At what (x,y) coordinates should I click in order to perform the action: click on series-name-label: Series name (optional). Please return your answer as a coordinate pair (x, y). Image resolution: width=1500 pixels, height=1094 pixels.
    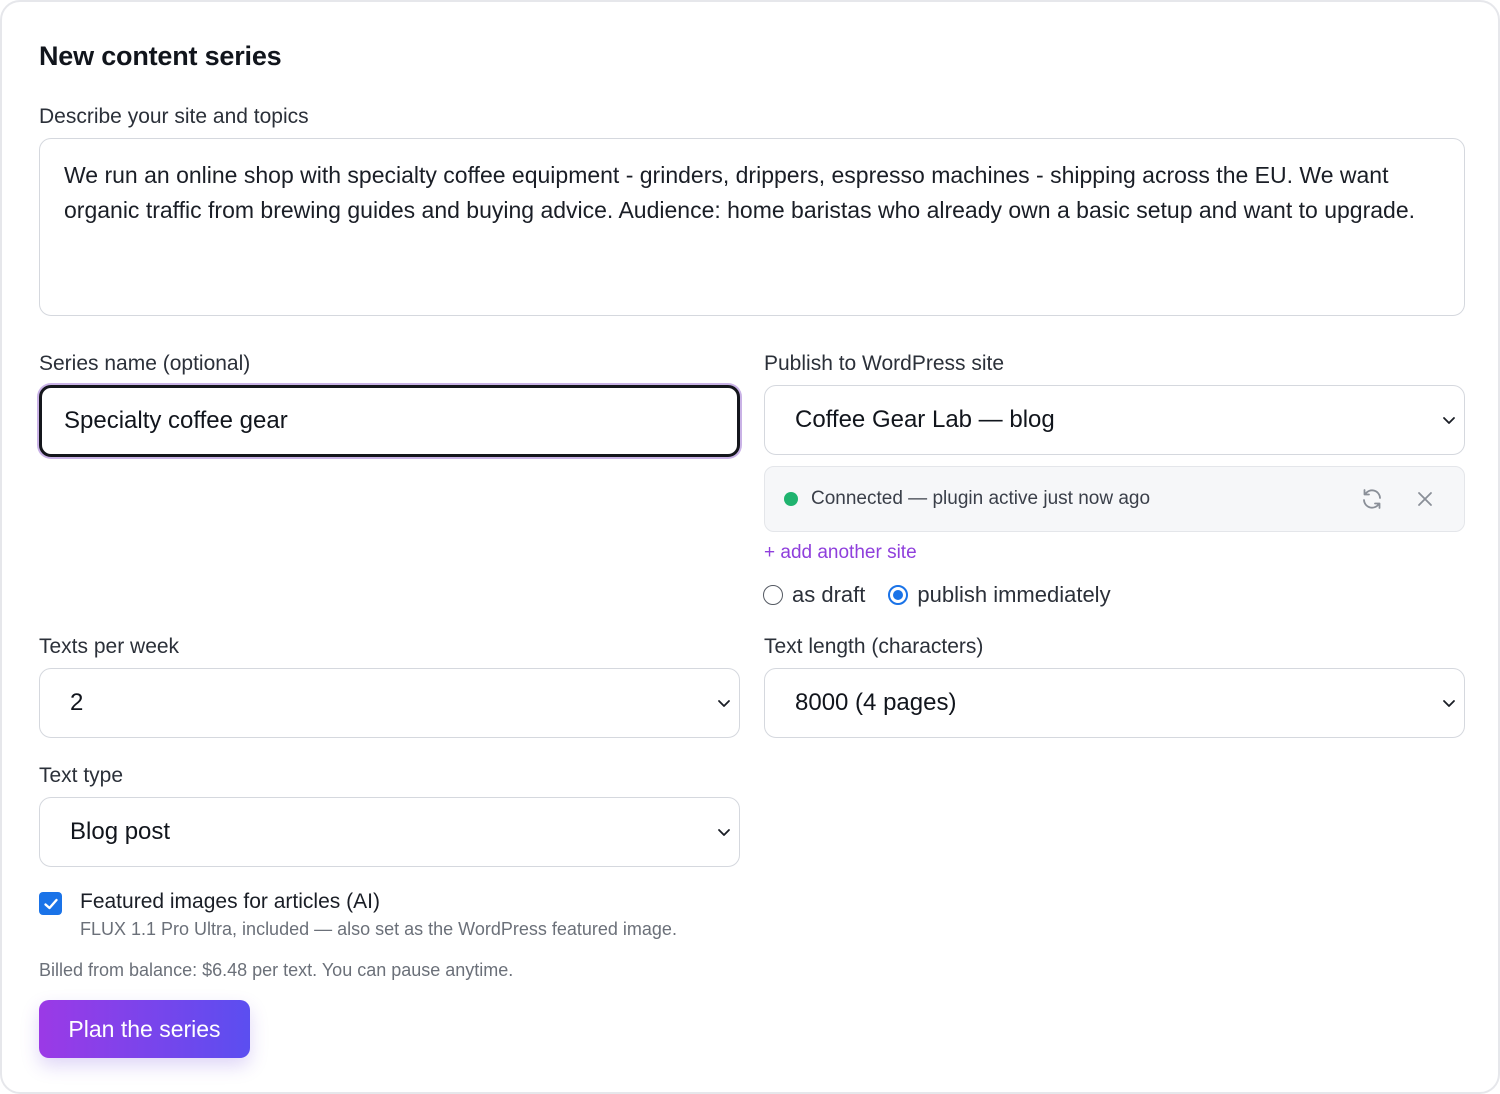
    Looking at the image, I should click on (145, 363).